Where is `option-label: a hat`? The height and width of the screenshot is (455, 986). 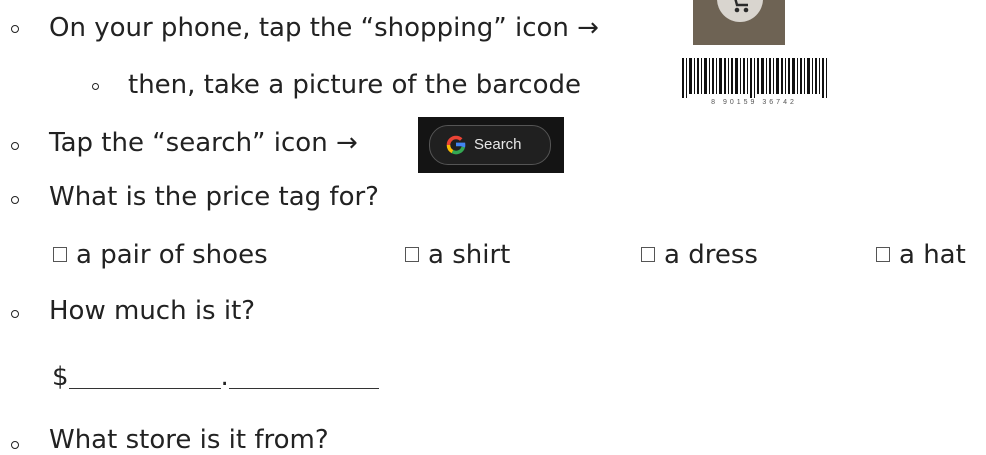 option-label: a hat is located at coordinates (932, 255).